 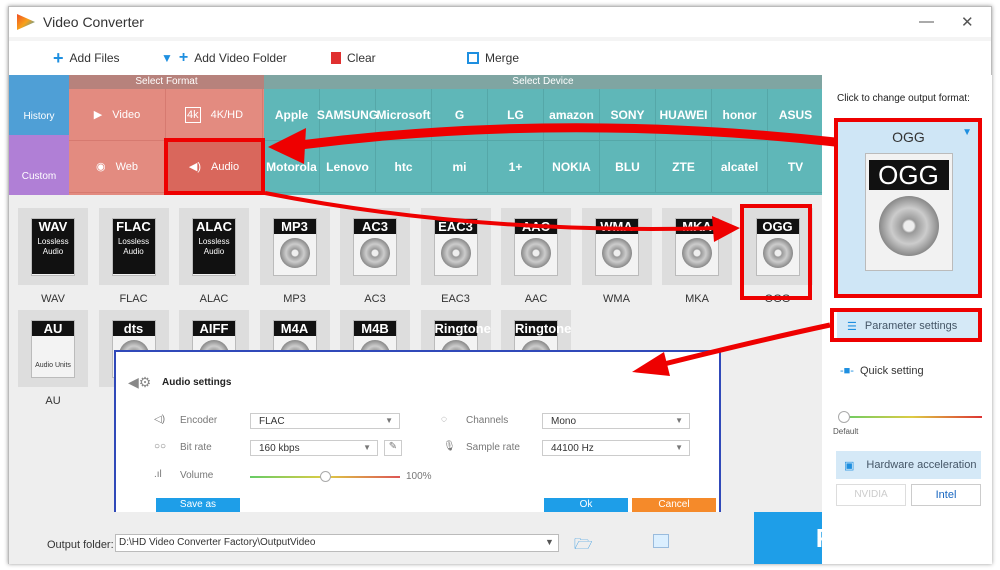 What do you see at coordinates (572, 115) in the screenshot?
I see `device-amazon: amazon` at bounding box center [572, 115].